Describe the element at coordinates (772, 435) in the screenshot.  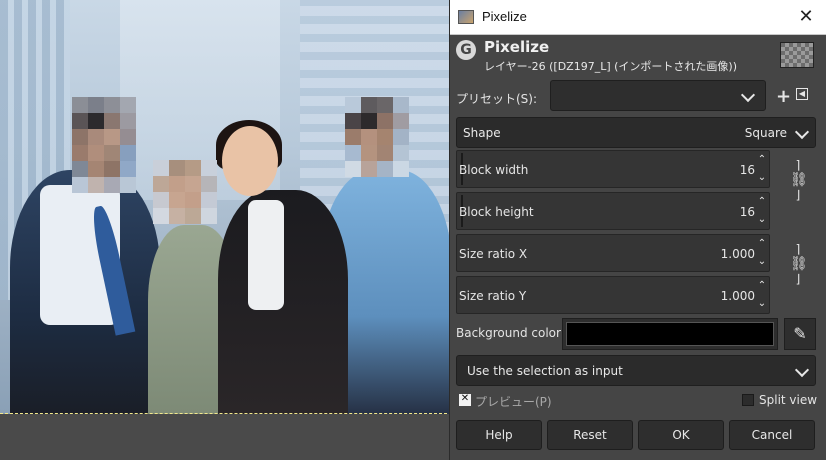
I see `cancel-button: Cancel` at that location.